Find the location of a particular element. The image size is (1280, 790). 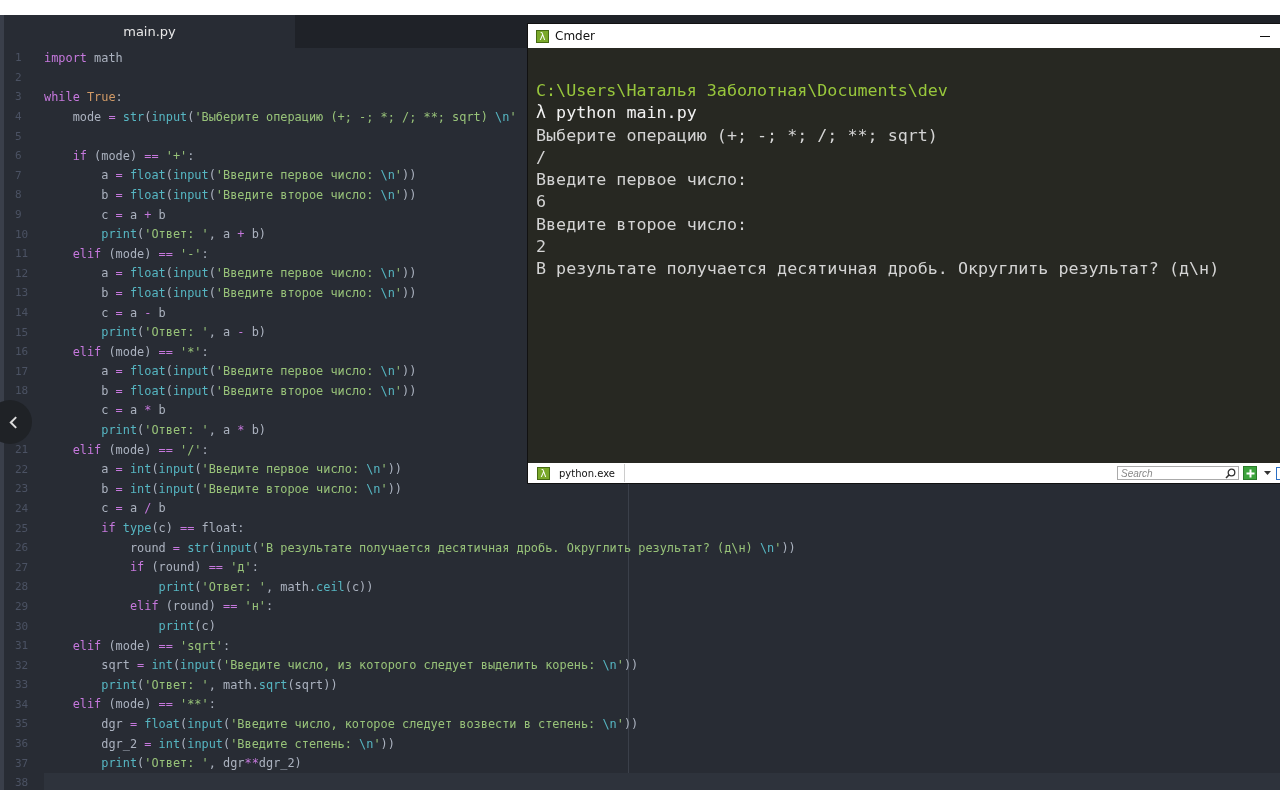

console-line: В результате получается десятичная дробь. Округлить результат? (д\н) is located at coordinates (878, 268).